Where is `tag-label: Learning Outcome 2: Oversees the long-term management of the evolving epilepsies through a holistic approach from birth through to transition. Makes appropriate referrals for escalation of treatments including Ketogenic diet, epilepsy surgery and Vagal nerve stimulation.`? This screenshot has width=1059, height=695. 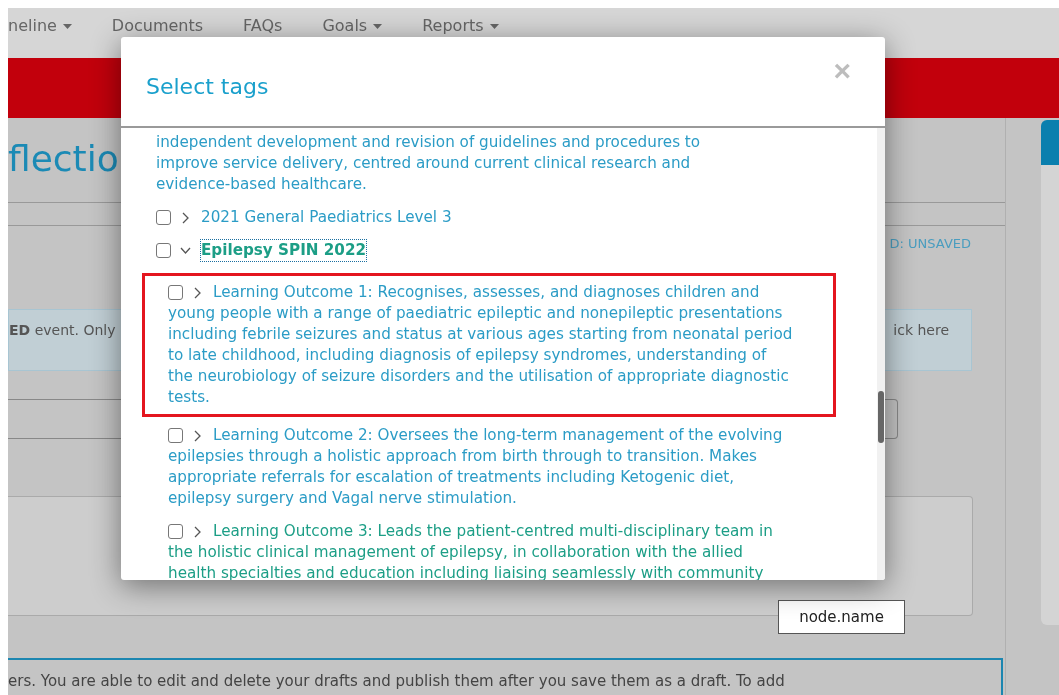
tag-label: Learning Outcome 2: Oversees the long-term management of the evolving epilepsies through a holistic approach from birth through to transition. Makes appropriate referrals for escalation of treatments including Ketogenic diet, epilepsy surgery and Vagal nerve stimulation. is located at coordinates (480, 467).